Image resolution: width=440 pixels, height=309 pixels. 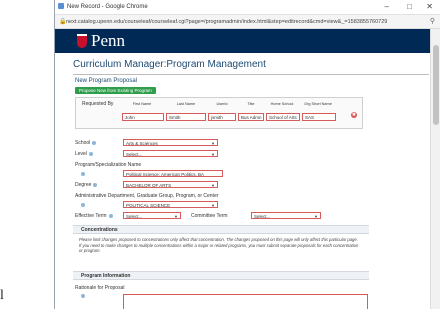 What do you see at coordinates (243, 41) in the screenshot?
I see `site-header: Penn` at bounding box center [243, 41].